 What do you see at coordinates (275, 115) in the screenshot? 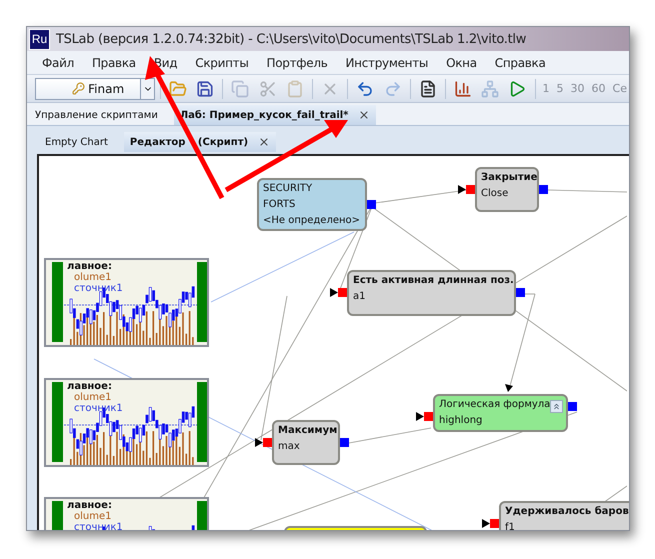
I see `document-tab: Лаб: Пример_кусок_fail_trail*` at bounding box center [275, 115].